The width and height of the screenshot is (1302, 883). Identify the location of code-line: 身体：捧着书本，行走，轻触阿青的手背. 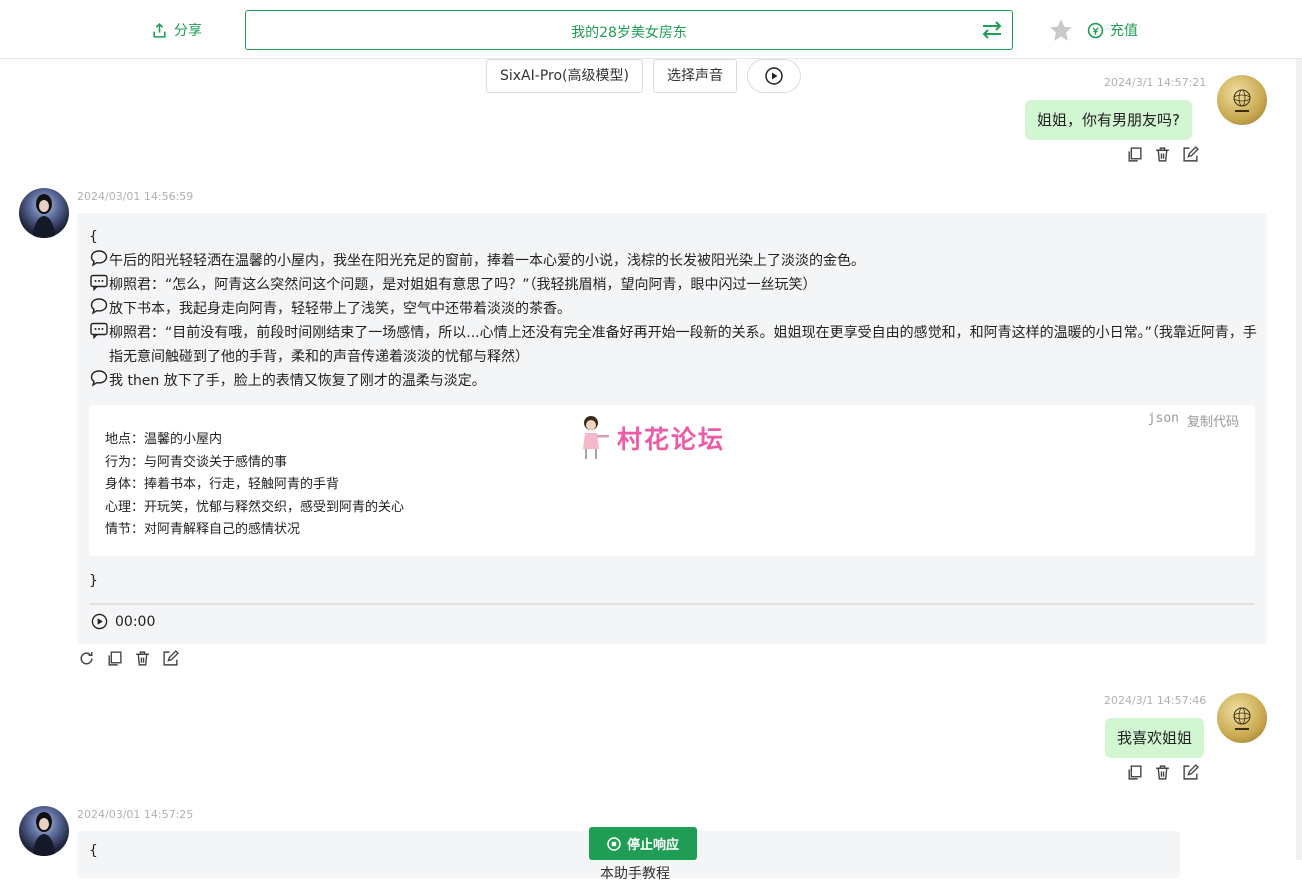
(222, 484).